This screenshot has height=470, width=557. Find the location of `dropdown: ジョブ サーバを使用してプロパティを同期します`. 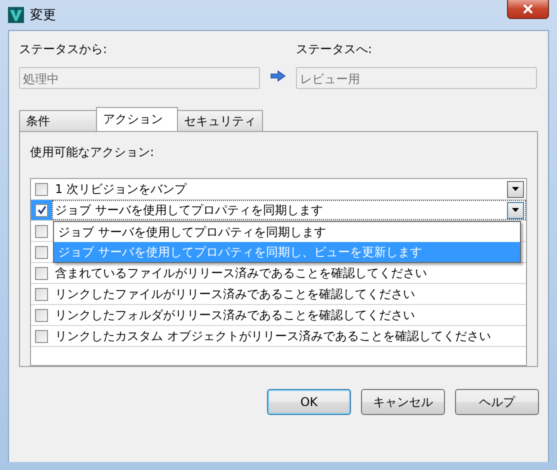

dropdown: ジョブ サーバを使用してプロパティを同期します is located at coordinates (289, 210).